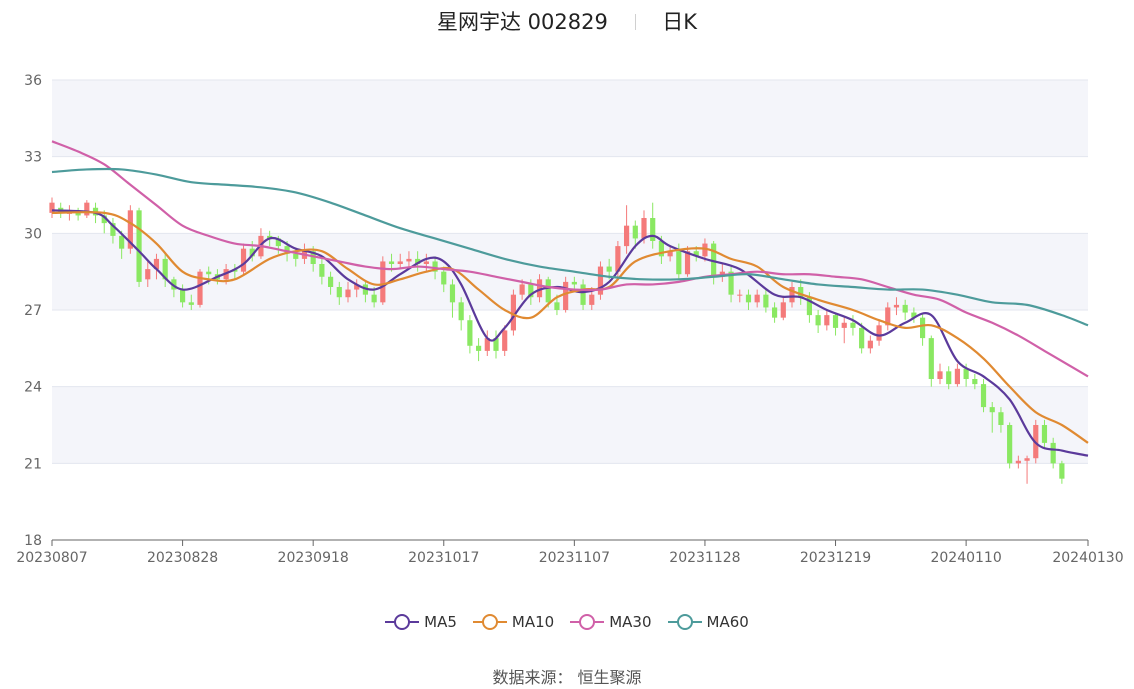 The width and height of the screenshot is (1134, 689). Describe the element at coordinates (443, 558) in the screenshot. I see `x-tick-label: 20231017` at that location.